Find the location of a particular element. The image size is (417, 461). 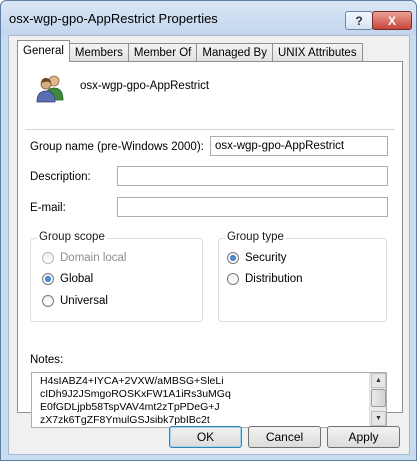

object-name: osx-wgp-gpo-AppRestrict is located at coordinates (145, 86).